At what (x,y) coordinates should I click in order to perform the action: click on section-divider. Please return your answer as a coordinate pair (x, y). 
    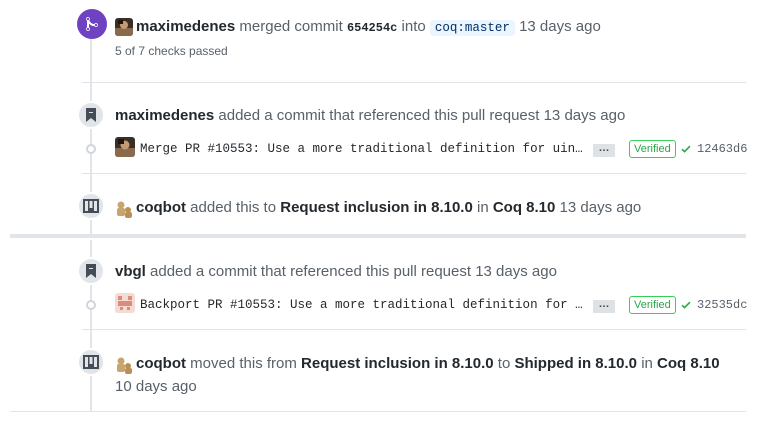
    Looking at the image, I should click on (378, 236).